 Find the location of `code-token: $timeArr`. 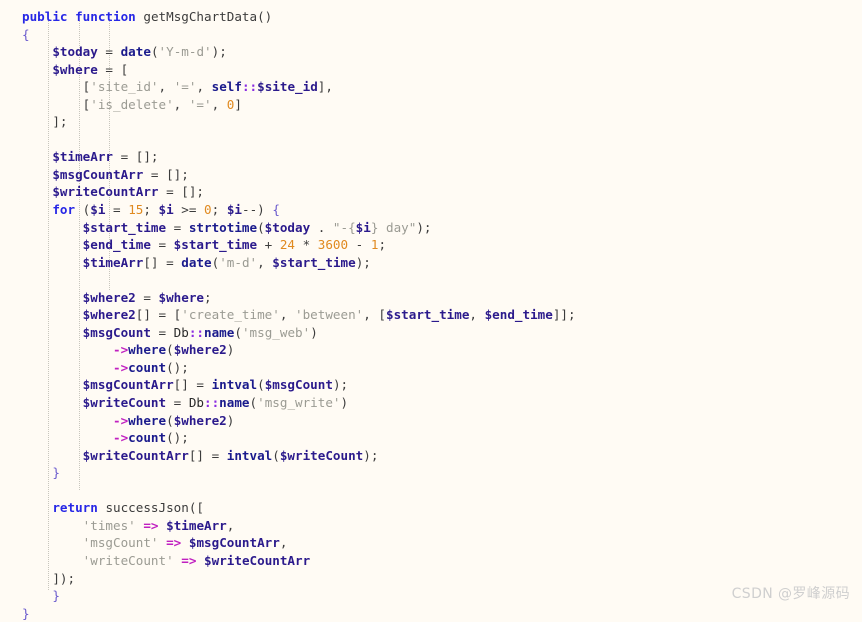

code-token: $timeArr is located at coordinates (113, 262).